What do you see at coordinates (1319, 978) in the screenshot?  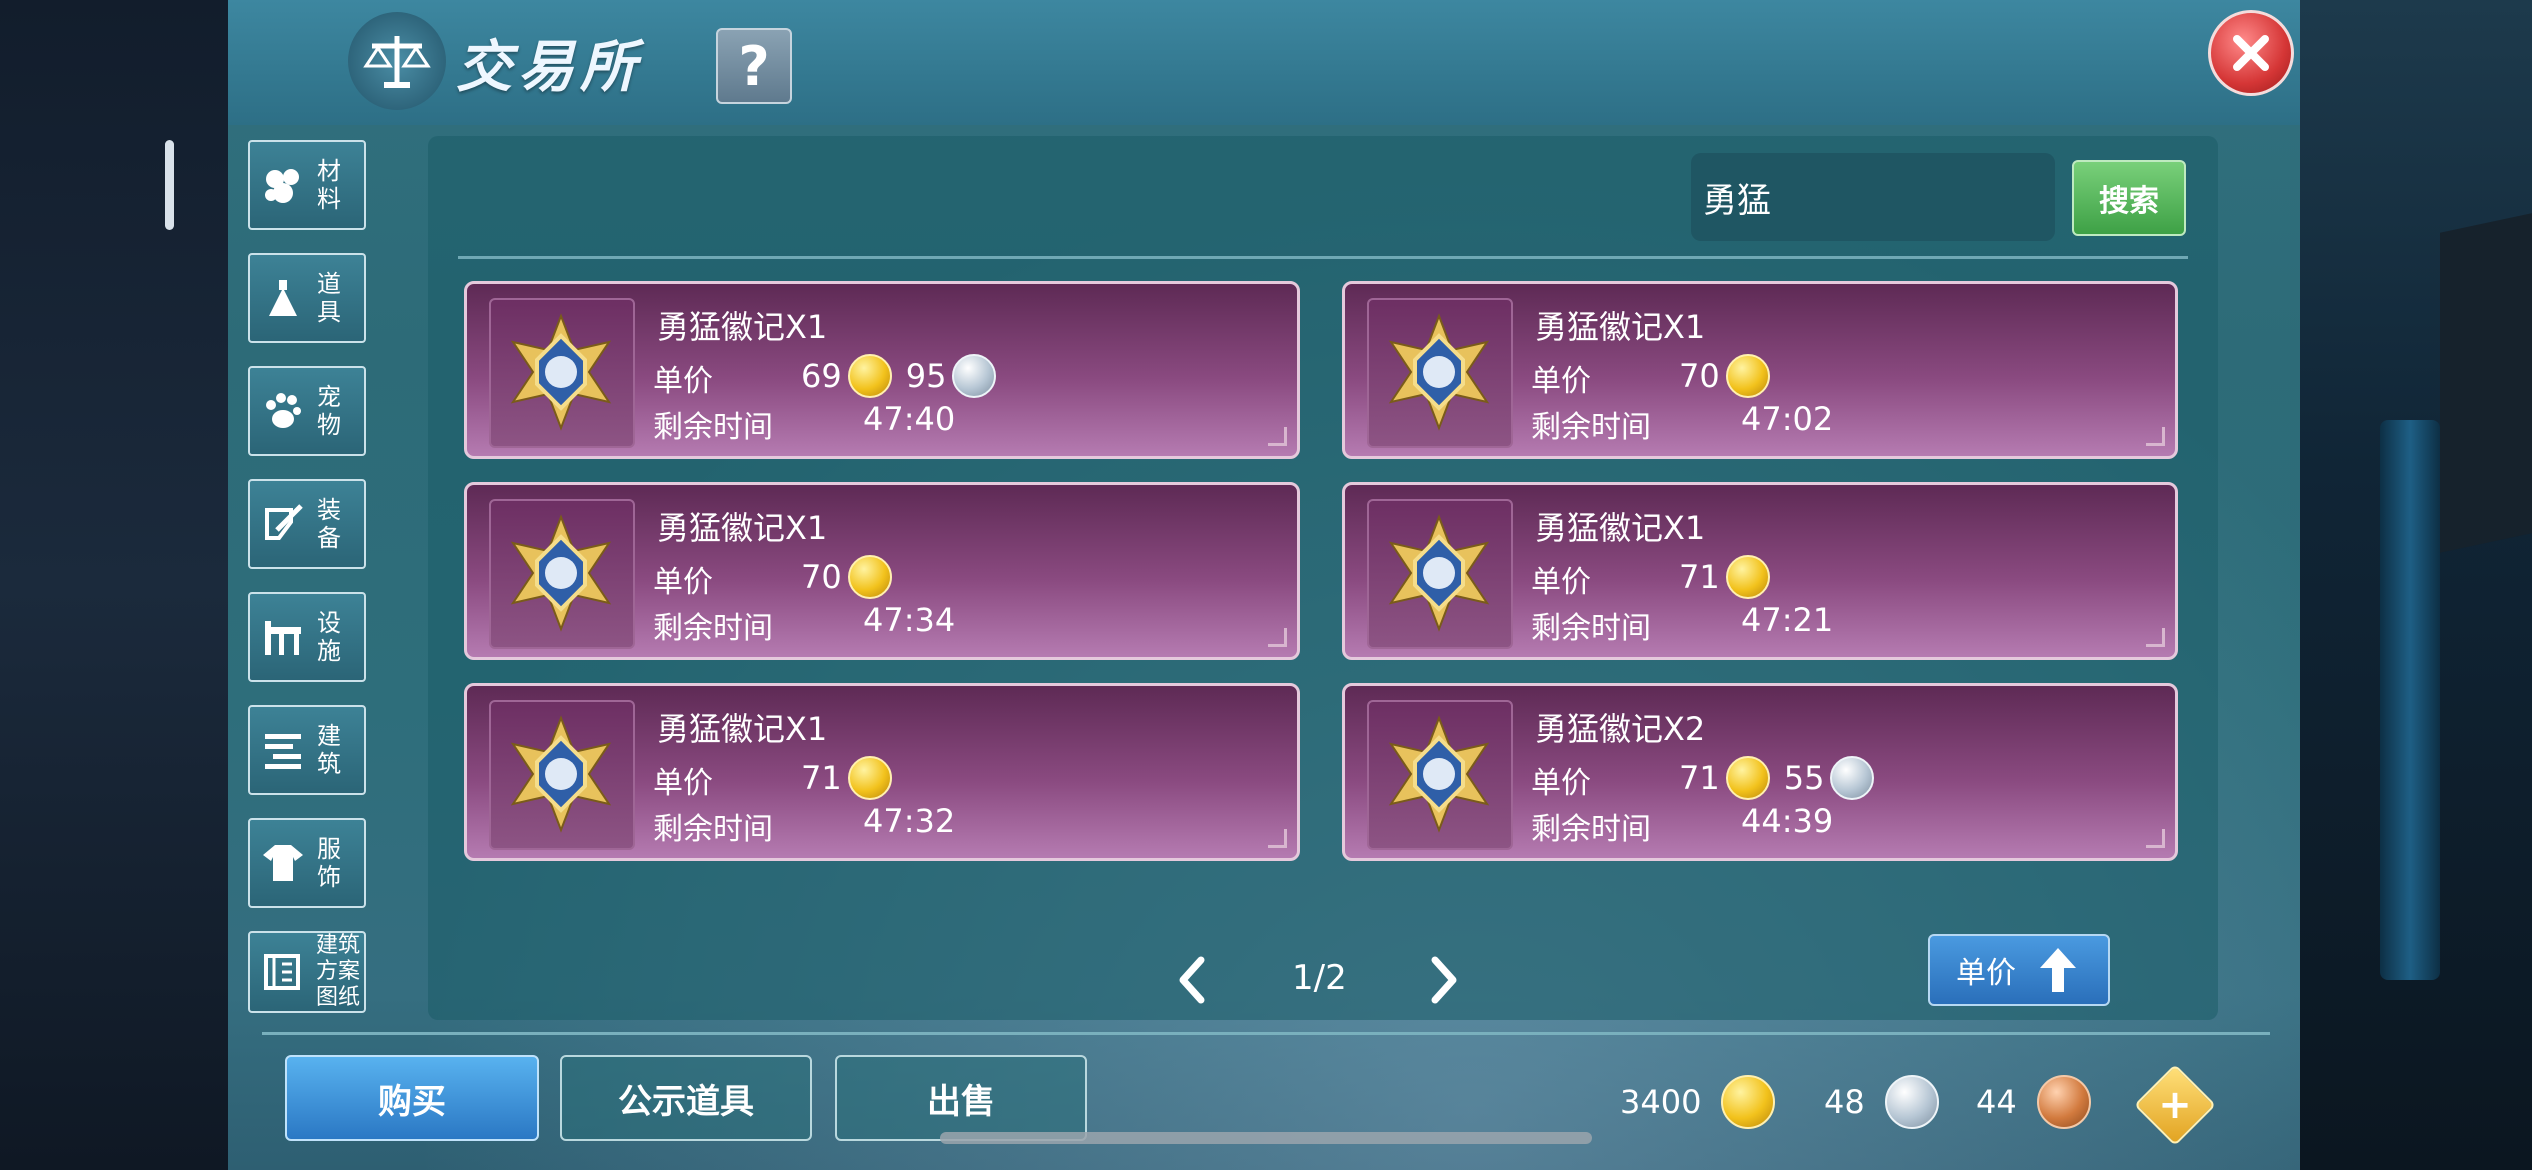 I see `page-indicator: 1/2` at bounding box center [1319, 978].